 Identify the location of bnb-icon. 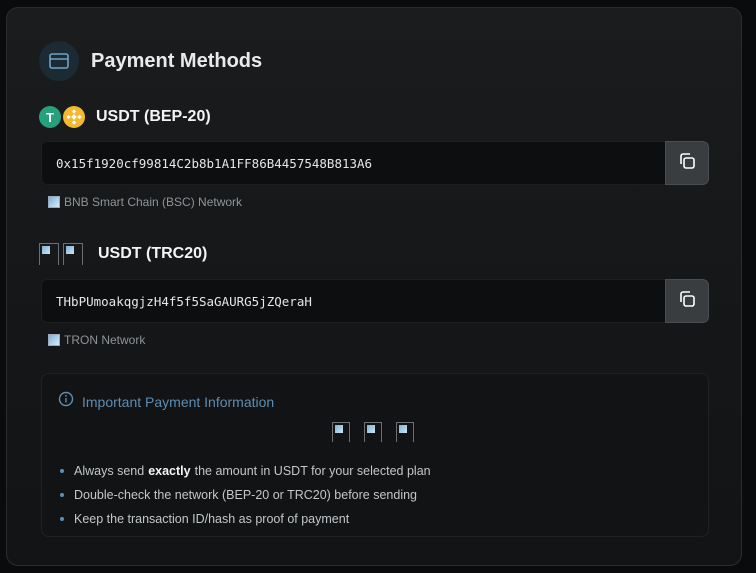
(74, 117).